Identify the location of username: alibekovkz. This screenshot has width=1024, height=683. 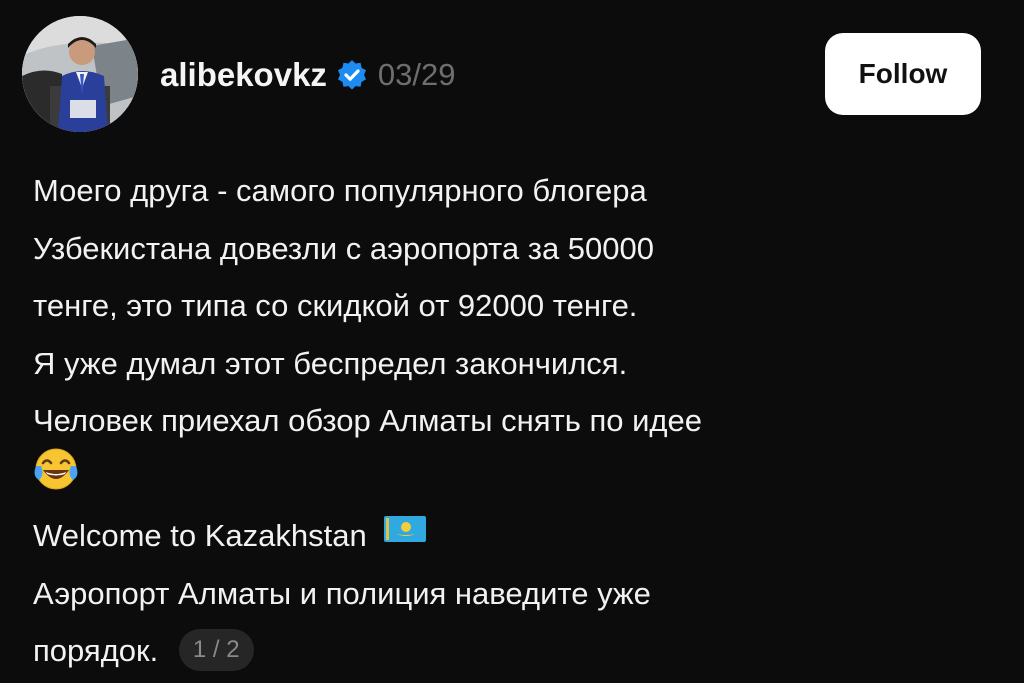
(243, 75).